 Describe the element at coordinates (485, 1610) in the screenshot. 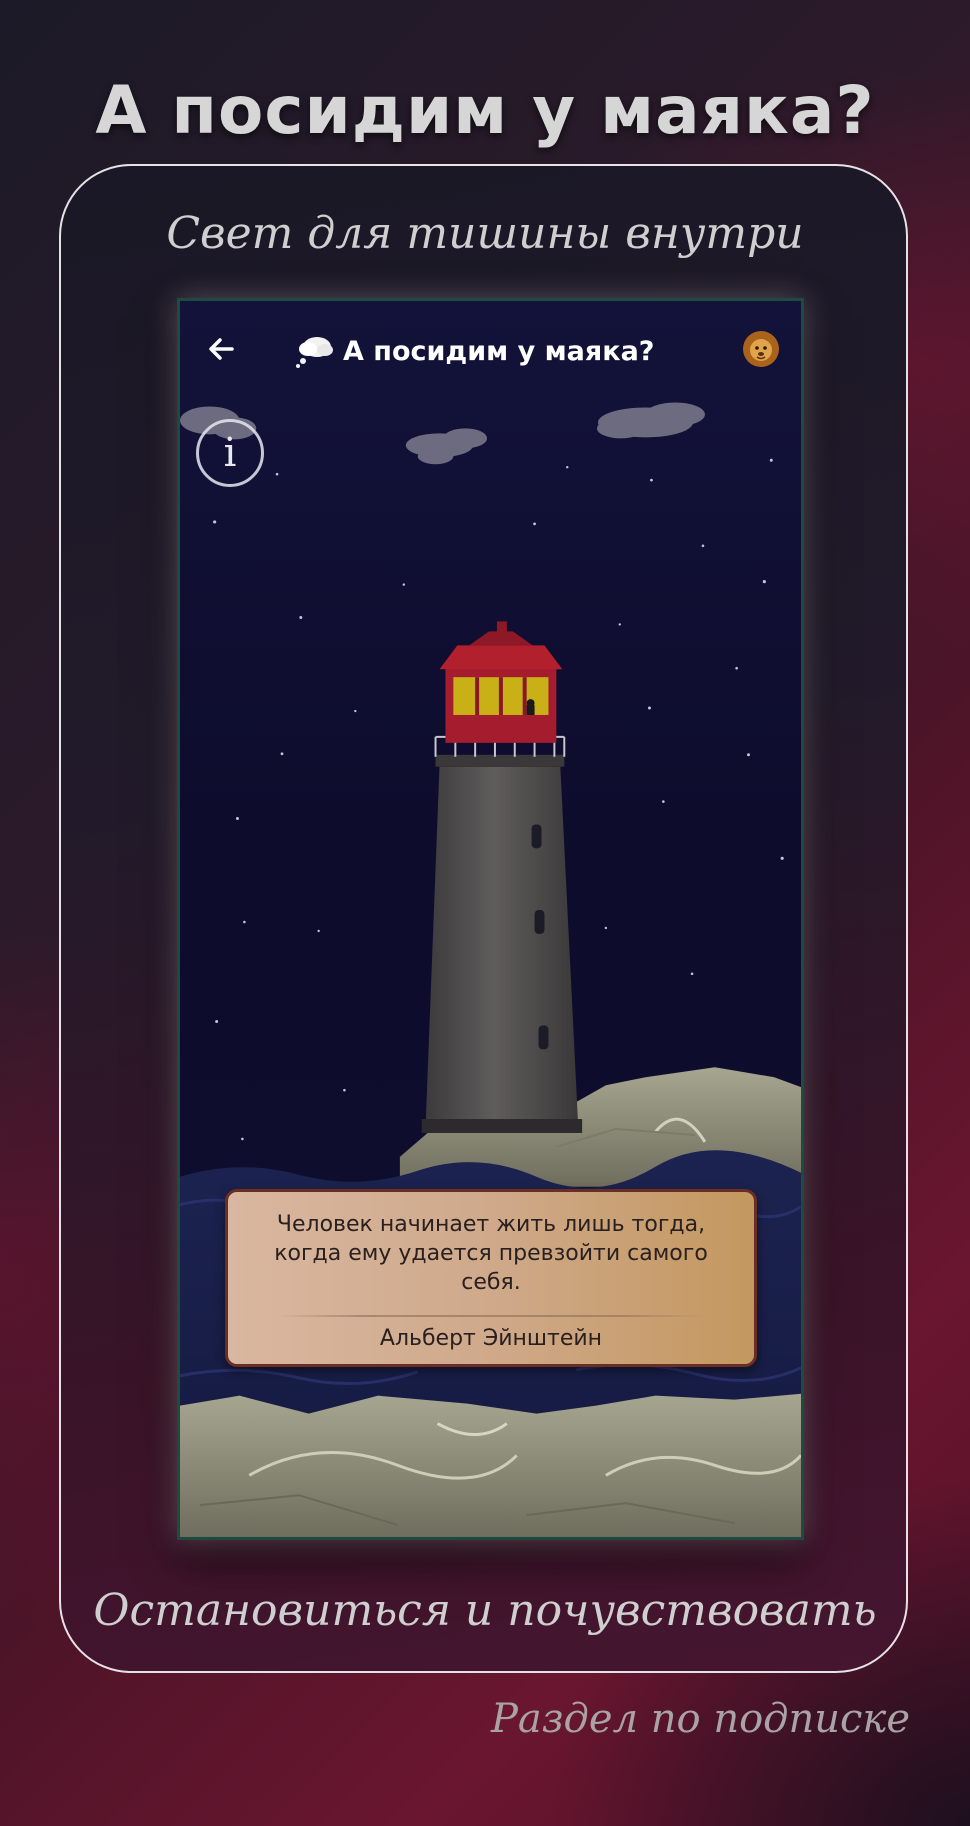

I see `tagline-bottom: Остановиться и почувствовать` at that location.